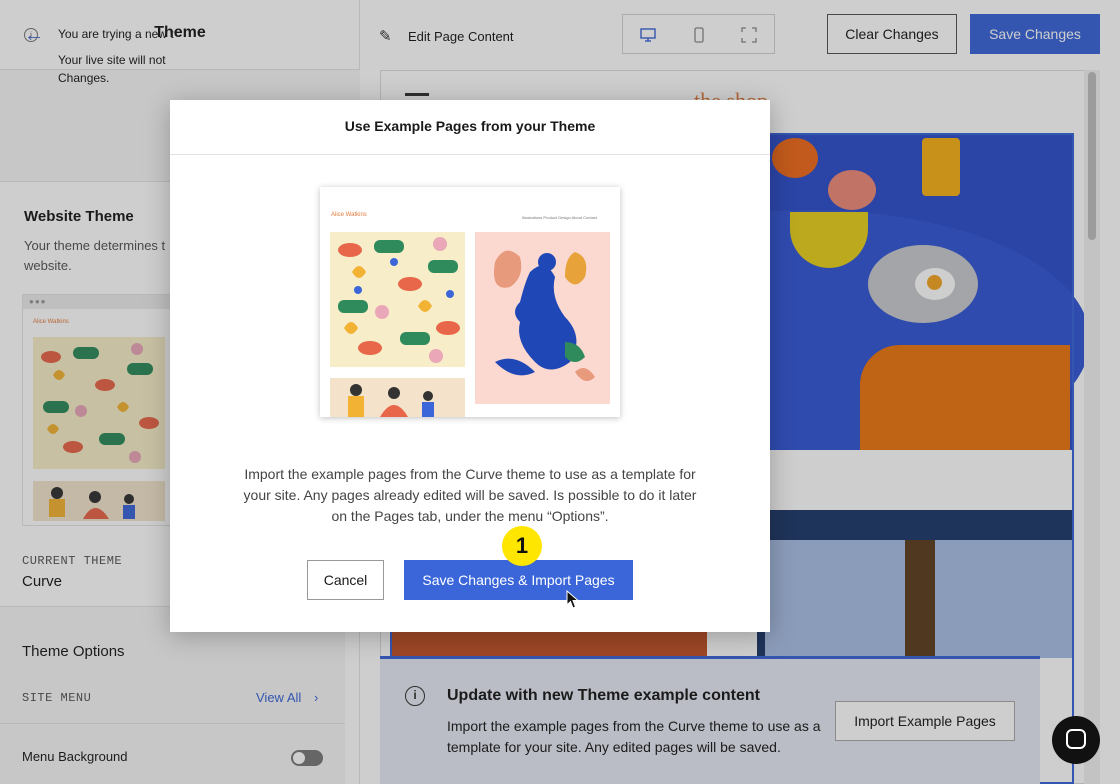 The height and width of the screenshot is (784, 1120). What do you see at coordinates (518, 580) in the screenshot?
I see `save-and-import-button: Save Changes & Import Pages` at bounding box center [518, 580].